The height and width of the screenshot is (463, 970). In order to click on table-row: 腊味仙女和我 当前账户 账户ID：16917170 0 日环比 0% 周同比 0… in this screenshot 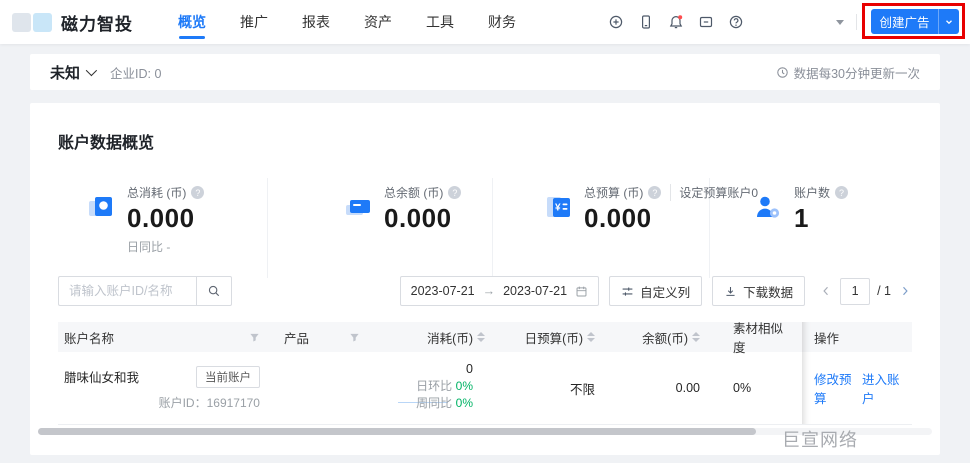, I will do `click(485, 388)`.